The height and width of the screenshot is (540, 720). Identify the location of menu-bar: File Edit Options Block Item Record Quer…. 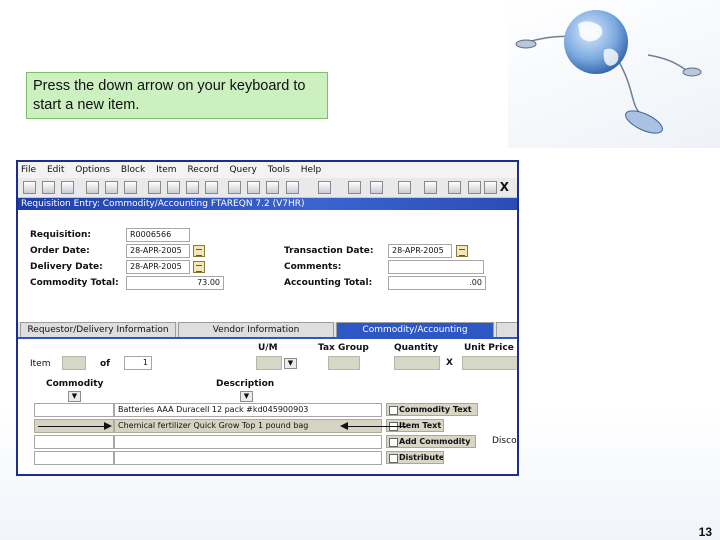
(267, 170).